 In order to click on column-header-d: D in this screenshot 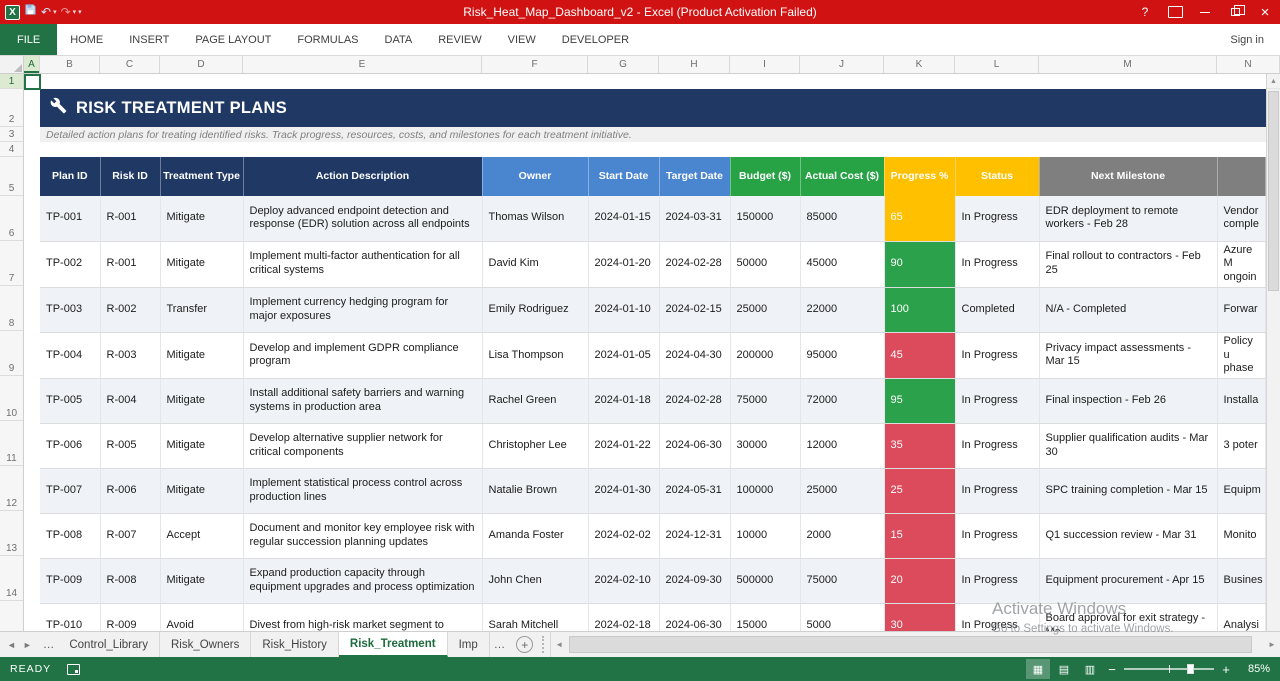, I will do `click(201, 64)`.